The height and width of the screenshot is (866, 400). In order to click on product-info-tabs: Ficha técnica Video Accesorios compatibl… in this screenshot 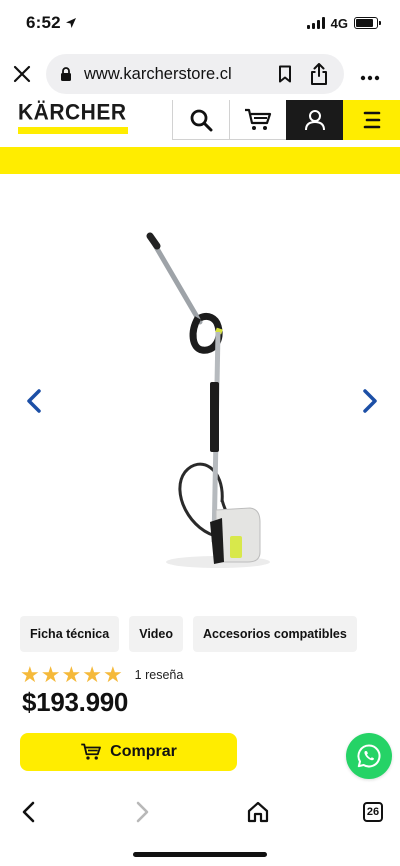, I will do `click(188, 634)`.